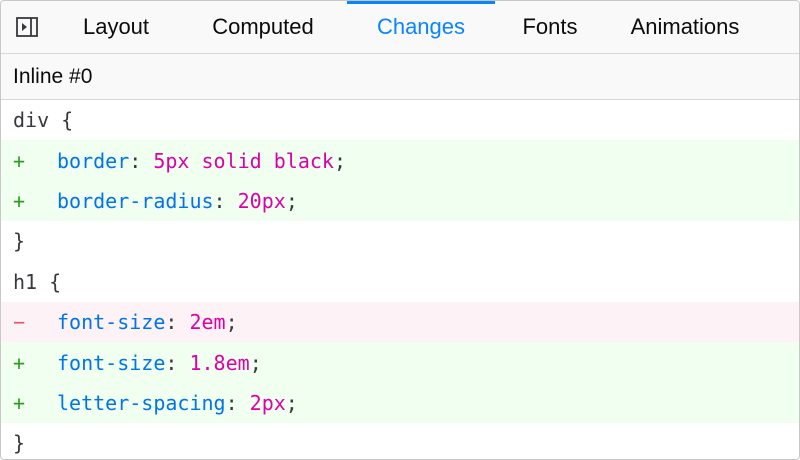  What do you see at coordinates (400, 362) in the screenshot?
I see `declaration-added: + font-size: 1.8em;` at bounding box center [400, 362].